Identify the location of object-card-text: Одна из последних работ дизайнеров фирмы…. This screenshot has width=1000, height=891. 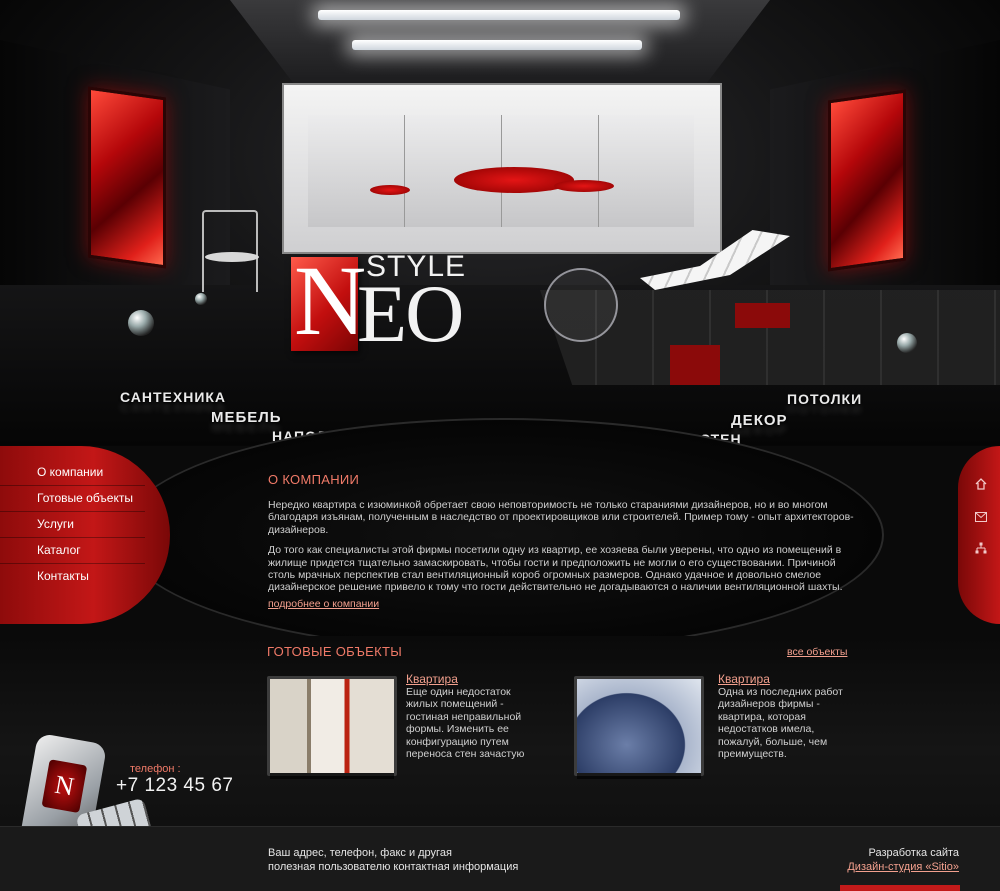
(780, 723).